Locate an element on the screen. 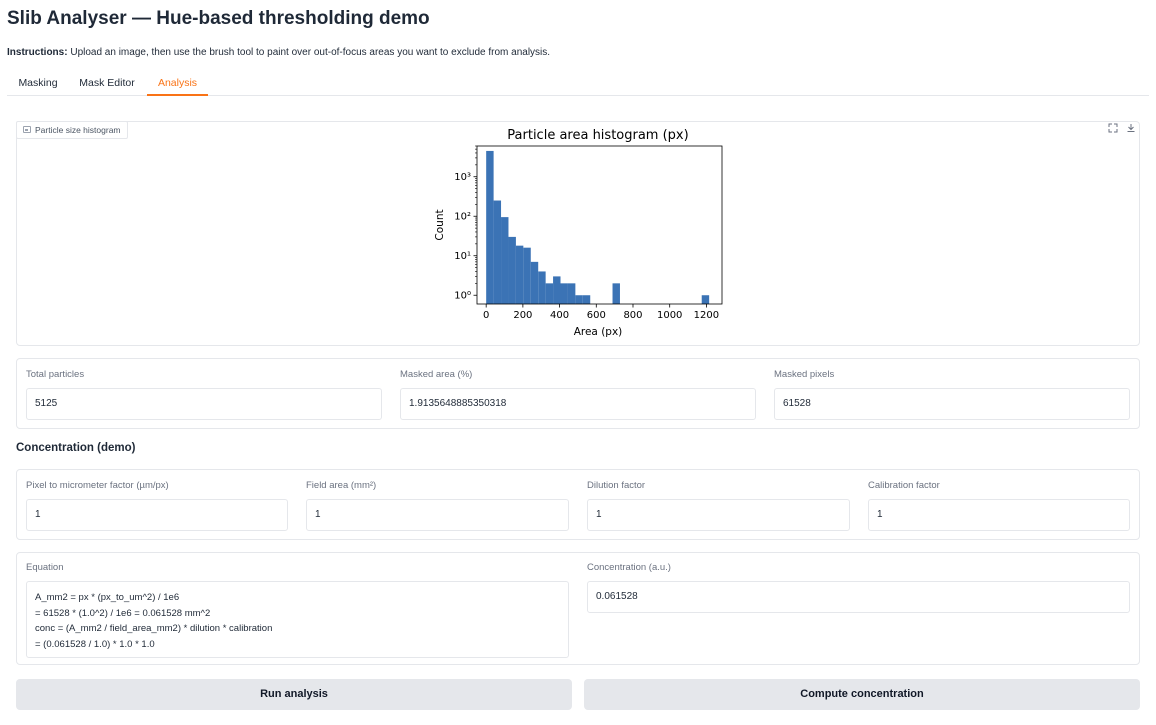 The width and height of the screenshot is (1156, 725). total-particles-label: Total particles is located at coordinates (55, 374).